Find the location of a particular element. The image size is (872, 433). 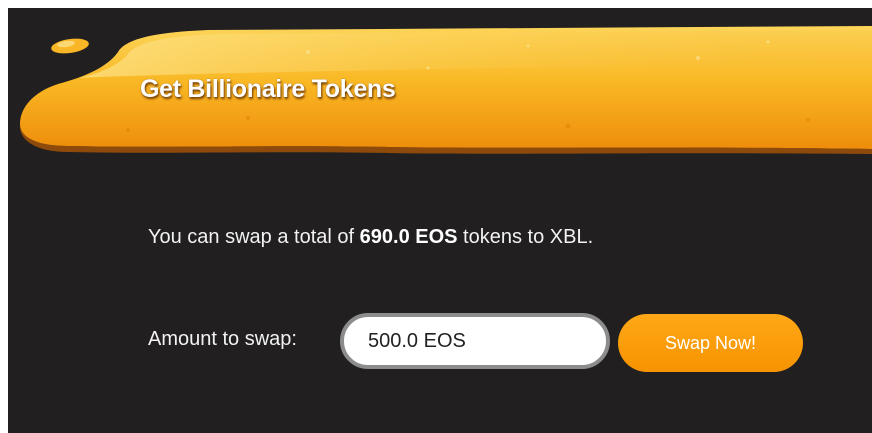

swap-now-button: Swap Now! is located at coordinates (710, 343).